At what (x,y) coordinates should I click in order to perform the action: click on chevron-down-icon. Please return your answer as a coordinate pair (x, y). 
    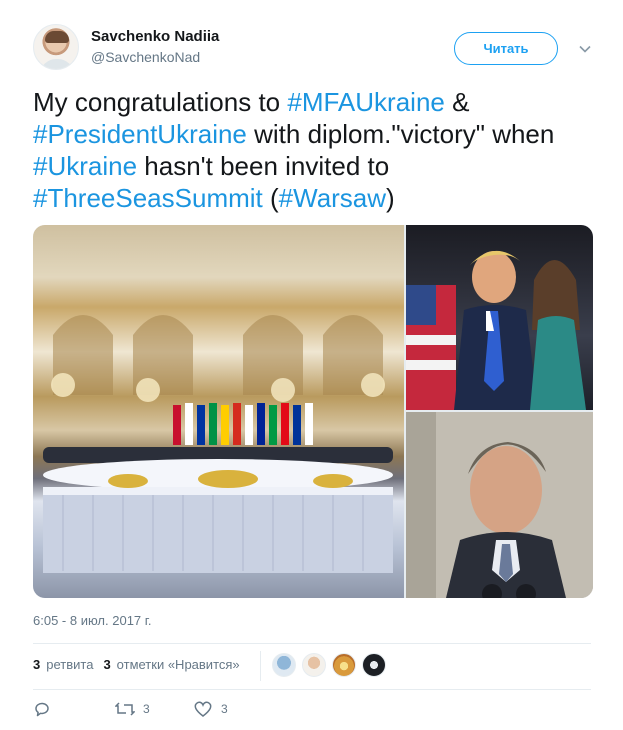
    Looking at the image, I should click on (585, 49).